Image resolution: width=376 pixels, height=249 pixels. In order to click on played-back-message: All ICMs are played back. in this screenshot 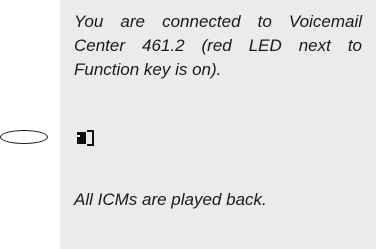, I will do `click(170, 199)`.